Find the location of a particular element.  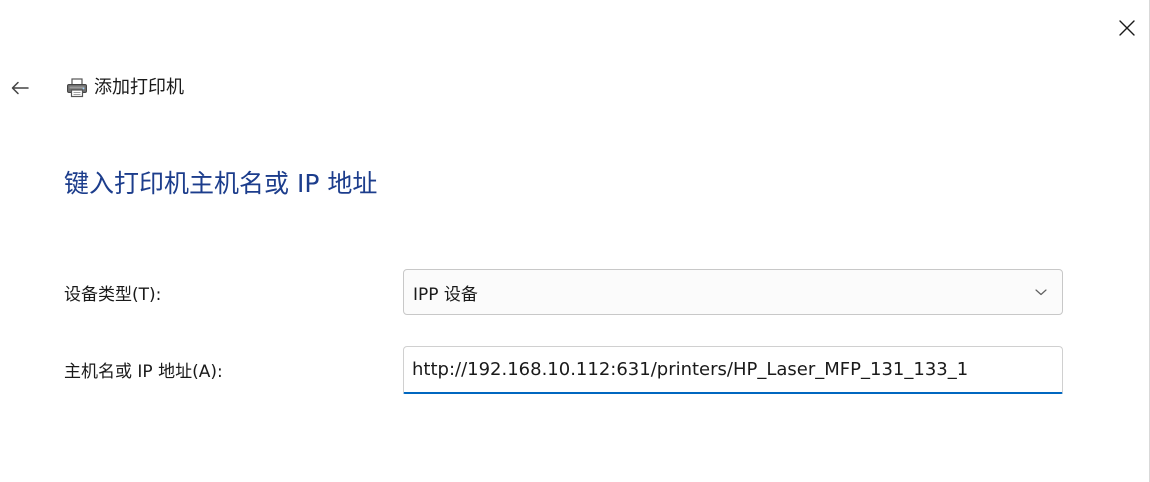

device-type-label: 设备类型(T): is located at coordinates (113, 295).